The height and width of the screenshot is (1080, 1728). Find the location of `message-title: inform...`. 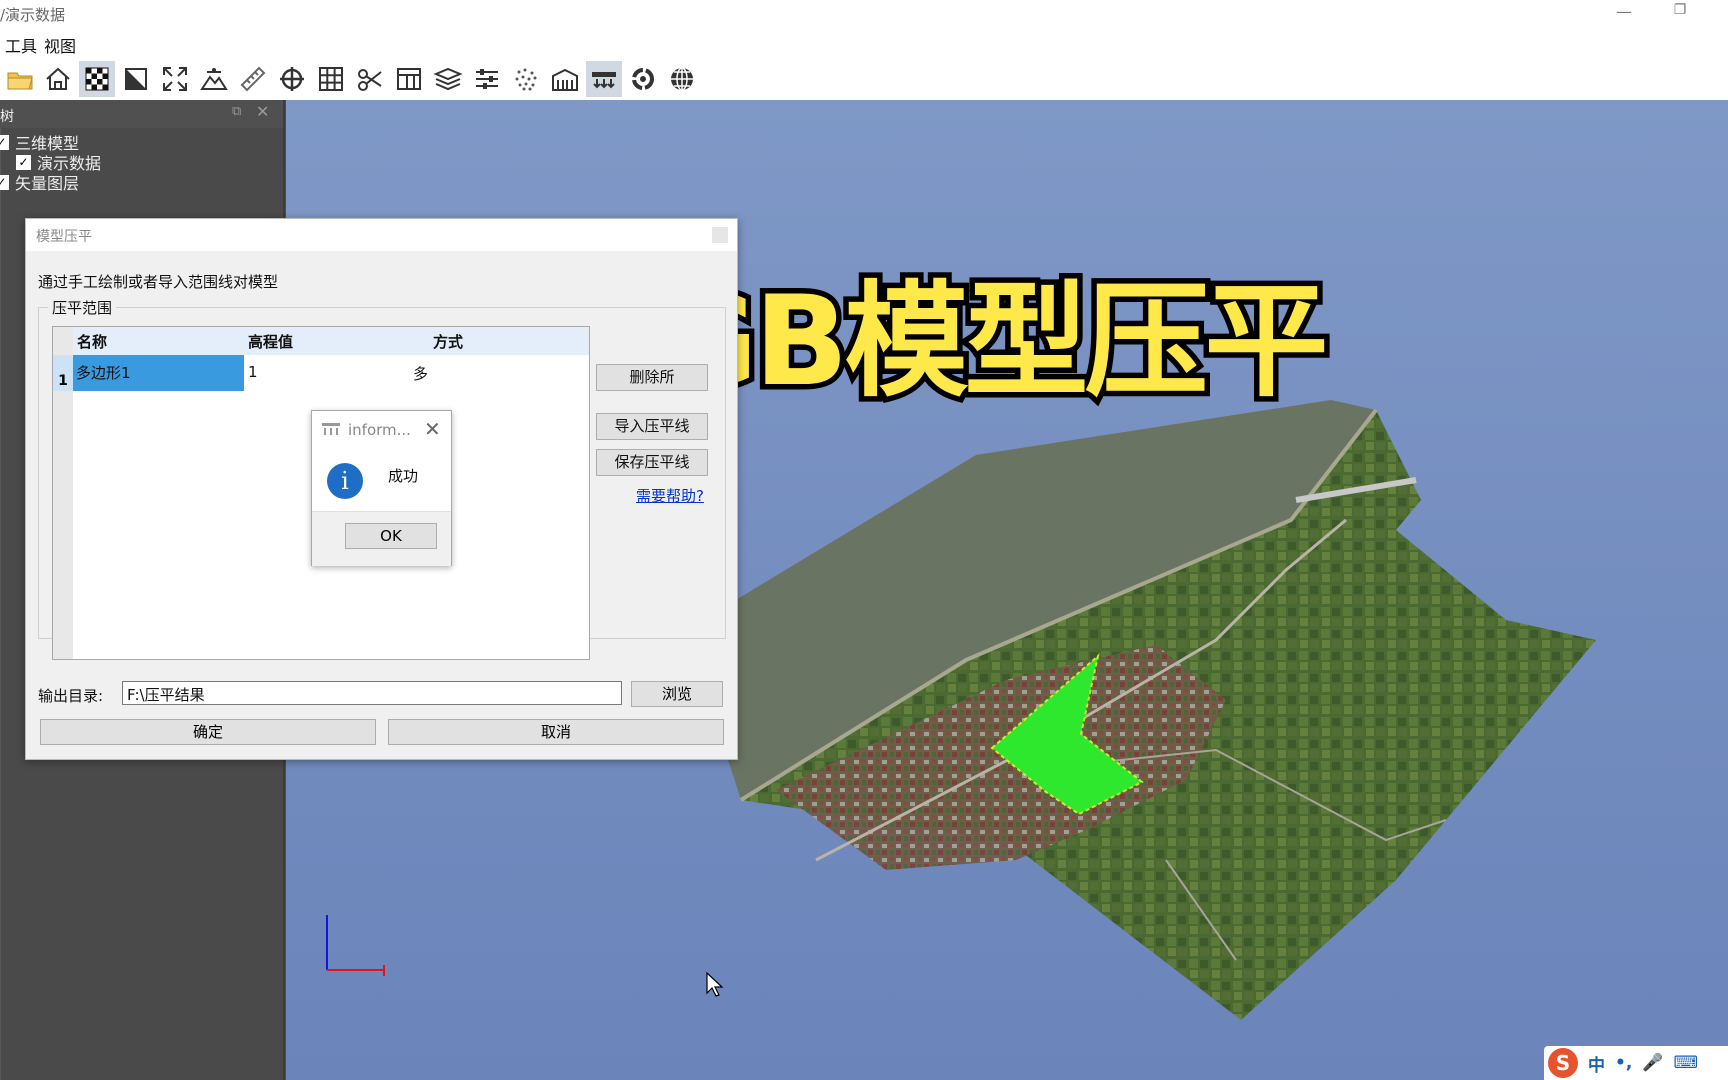

message-title: inform... is located at coordinates (379, 430).